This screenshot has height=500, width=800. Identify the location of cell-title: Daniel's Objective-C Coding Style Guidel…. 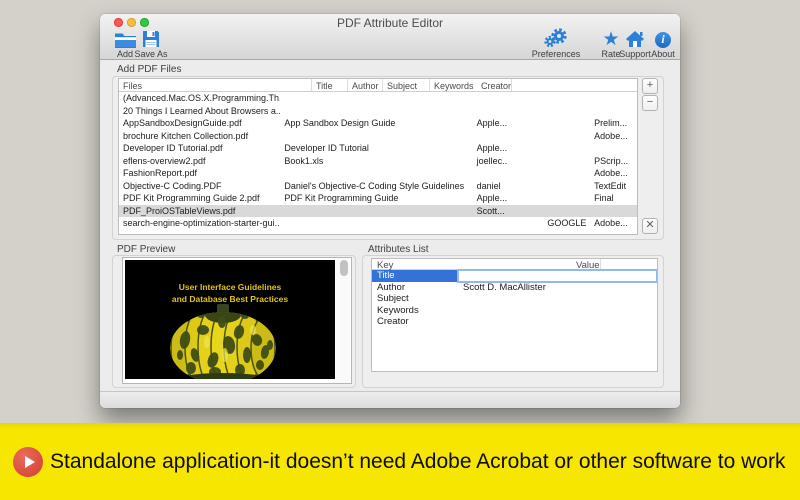
(374, 185).